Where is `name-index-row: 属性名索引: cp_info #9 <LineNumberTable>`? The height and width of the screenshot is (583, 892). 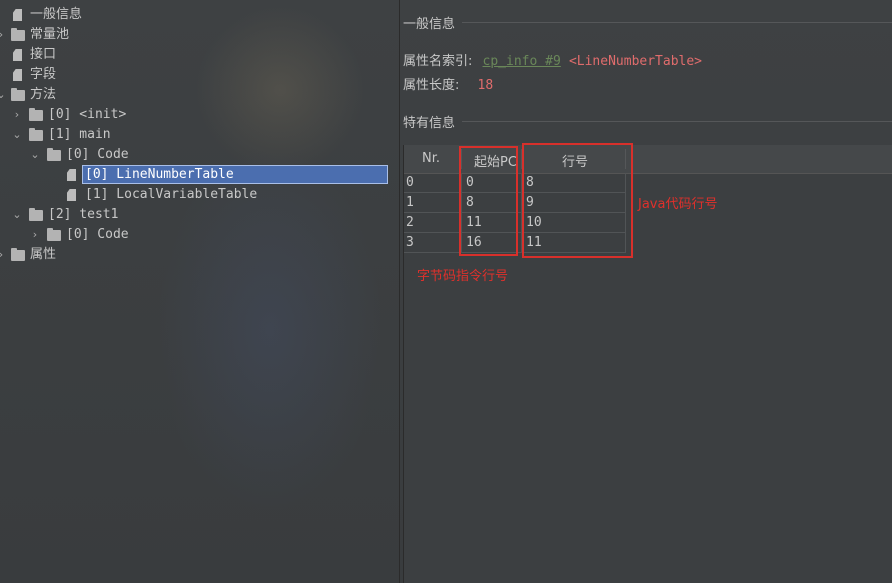 name-index-row: 属性名索引: cp_info #9 <LineNumberTable> is located at coordinates (552, 59).